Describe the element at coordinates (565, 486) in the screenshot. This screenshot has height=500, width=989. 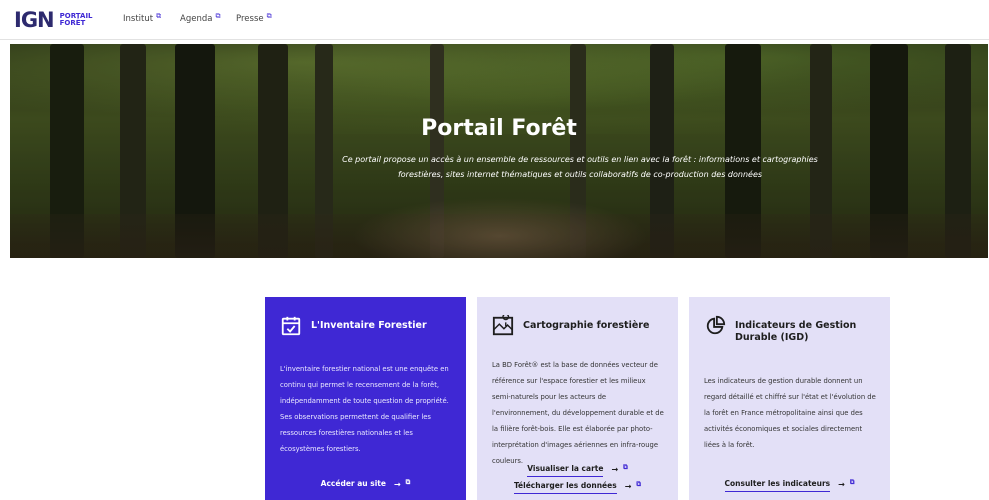
I see `link-label: Télécharger les données` at that location.